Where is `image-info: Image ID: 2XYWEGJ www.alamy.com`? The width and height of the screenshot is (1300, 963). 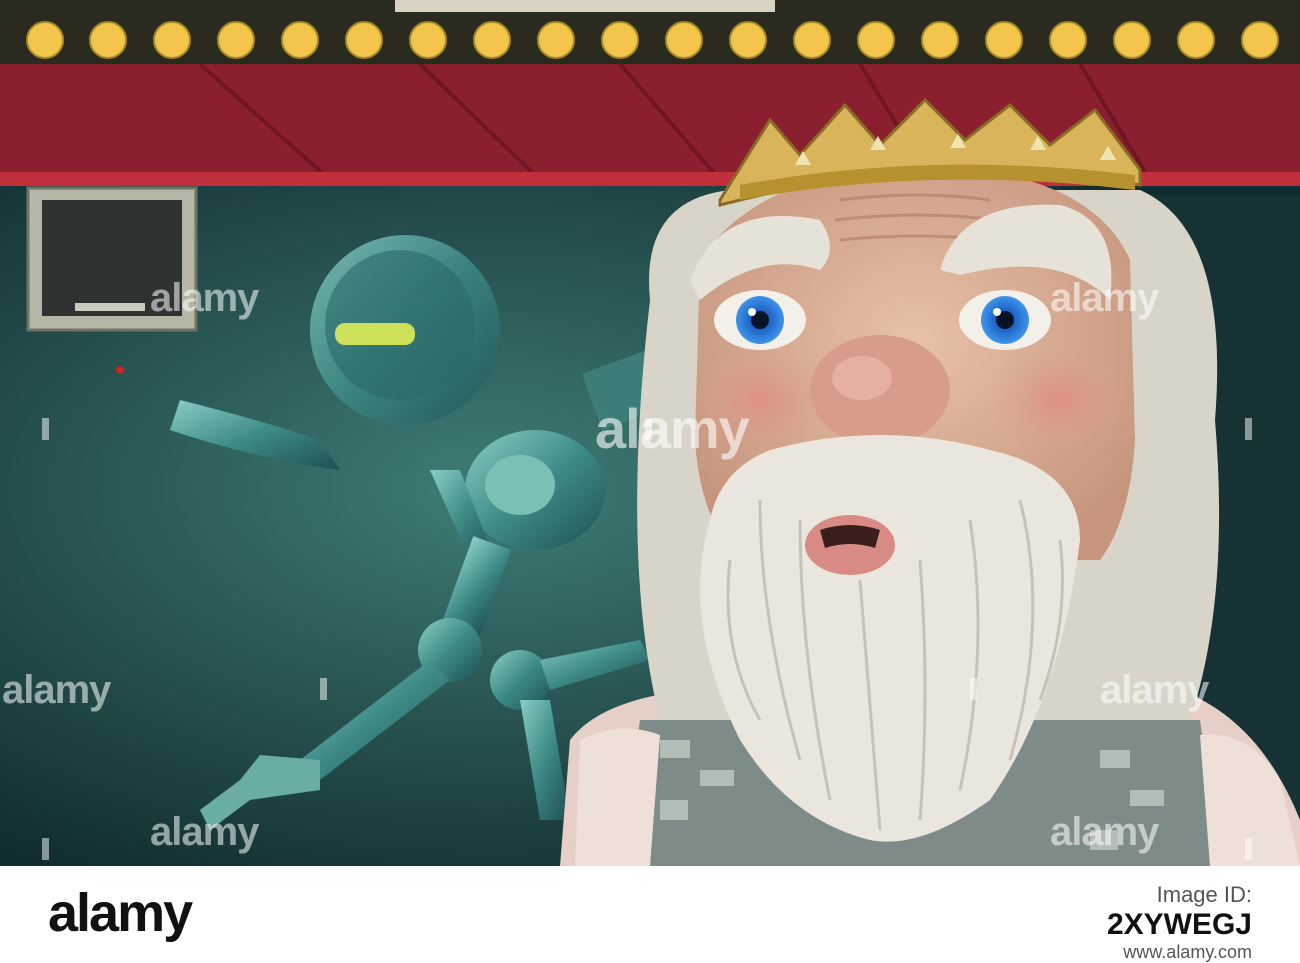
image-info: Image ID: 2XYWEGJ www.alamy.com is located at coordinates (1179, 922).